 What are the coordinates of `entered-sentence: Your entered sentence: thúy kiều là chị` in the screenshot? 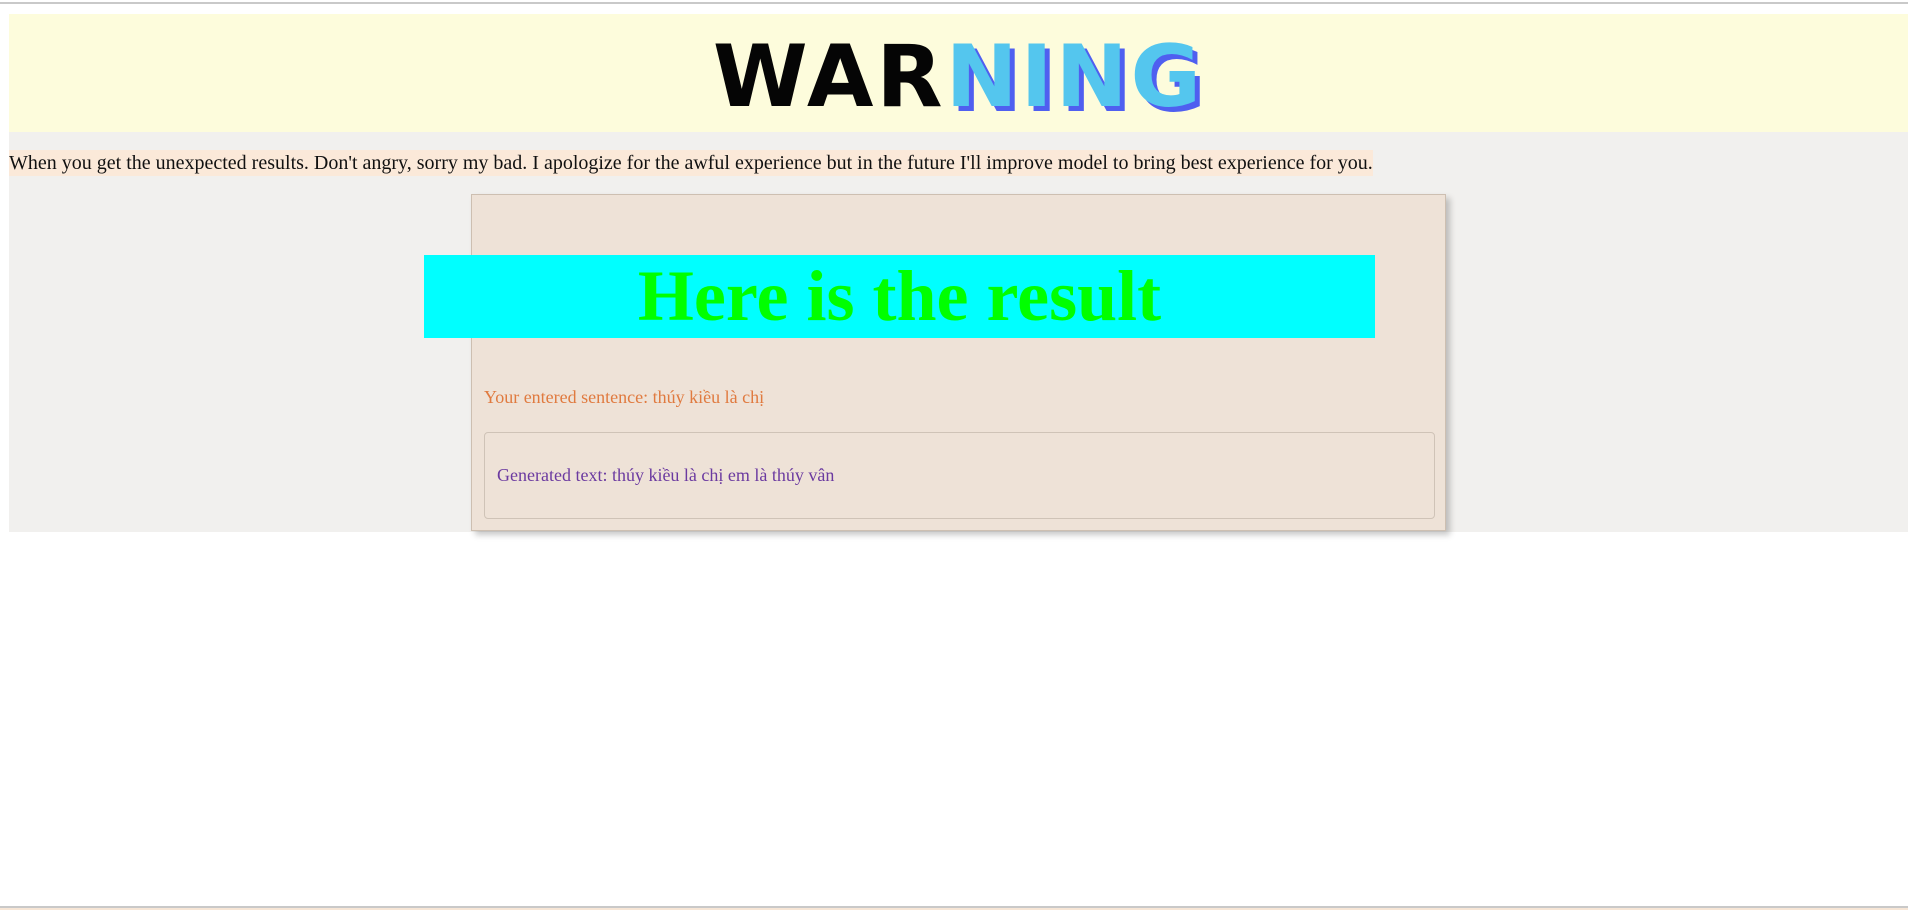 It's located at (624, 397).